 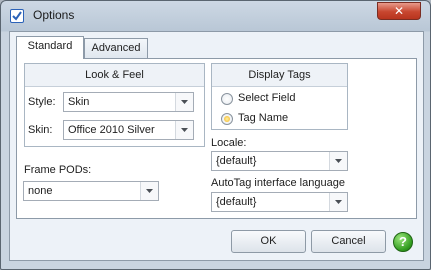 I want to click on display-tags-group: Display Tags Select Field Tag Name, so click(x=279, y=96).